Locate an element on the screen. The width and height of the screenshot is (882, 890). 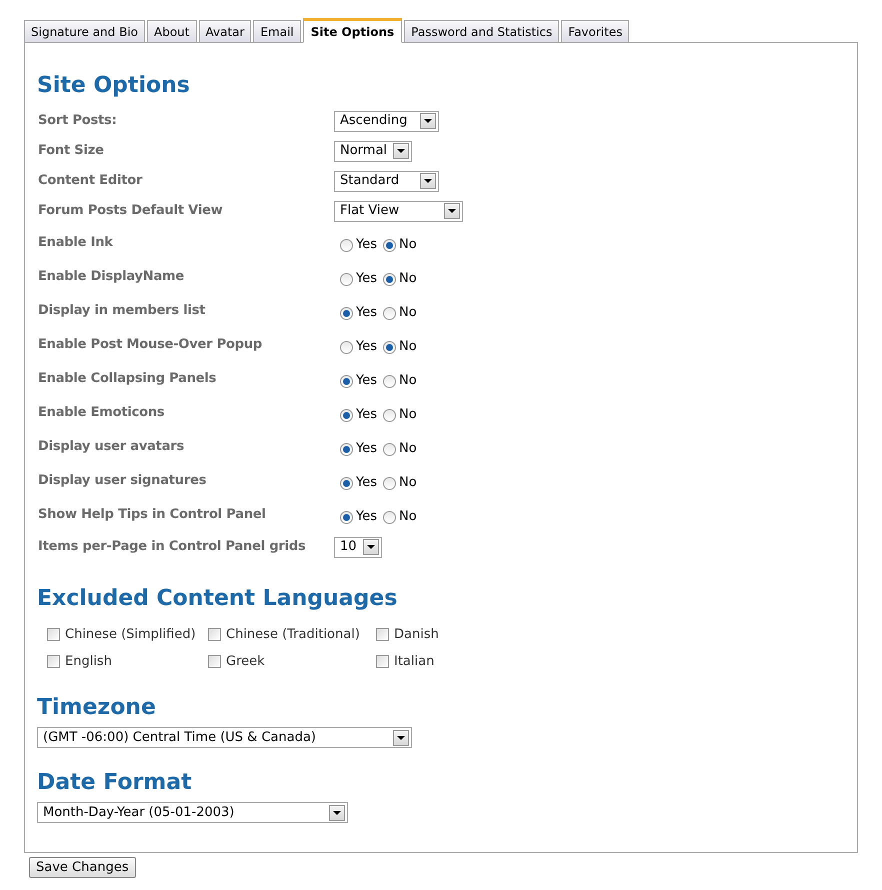
setting-label: Enable Collapsing Panels is located at coordinates (127, 379).